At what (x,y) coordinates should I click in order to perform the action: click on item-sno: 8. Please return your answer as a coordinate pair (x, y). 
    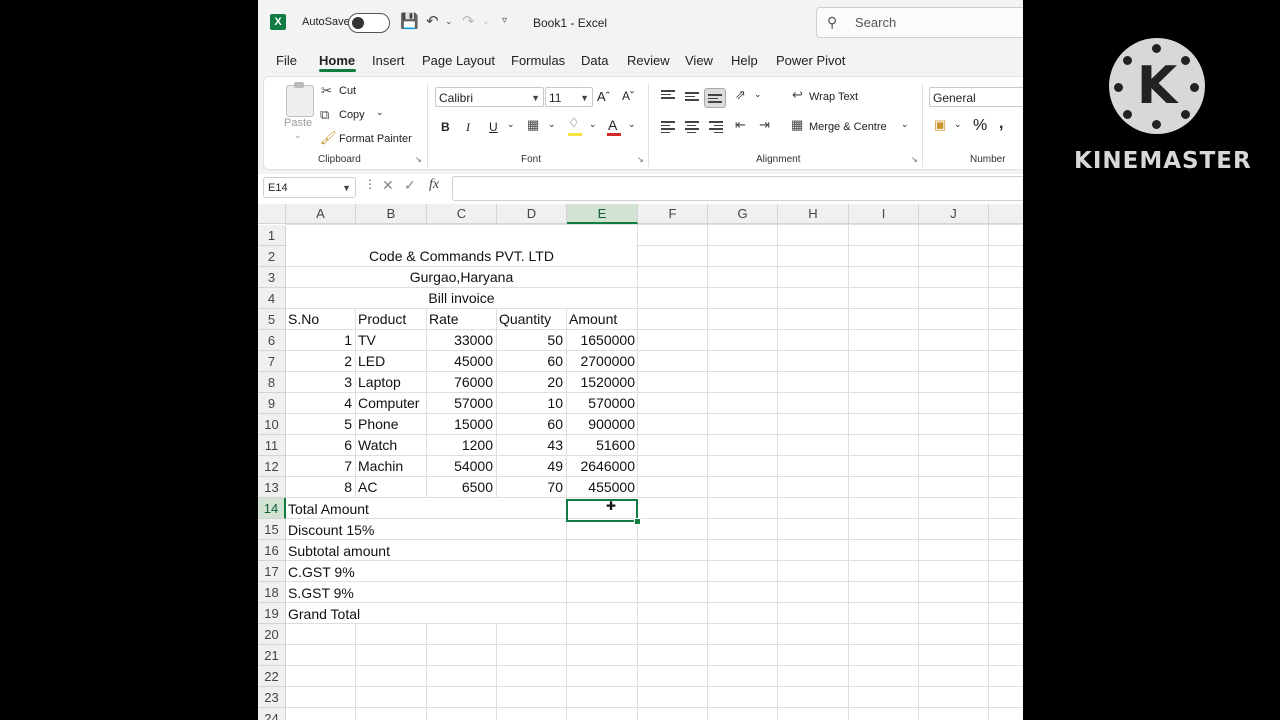
    Looking at the image, I should click on (319, 487).